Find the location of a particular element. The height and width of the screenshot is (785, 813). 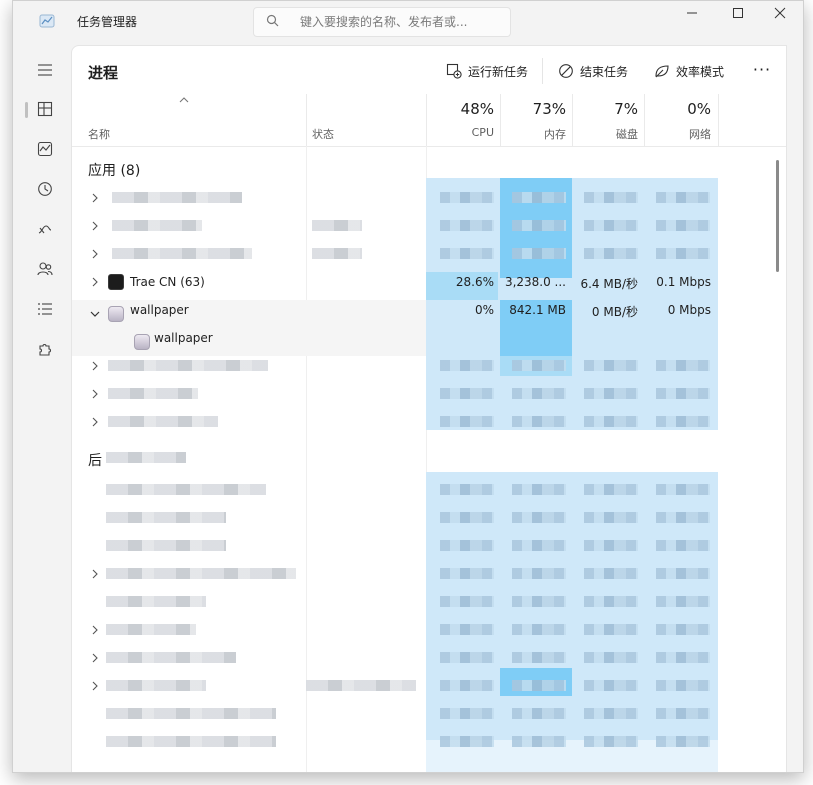

end-task-label: 结束任务 is located at coordinates (604, 71).